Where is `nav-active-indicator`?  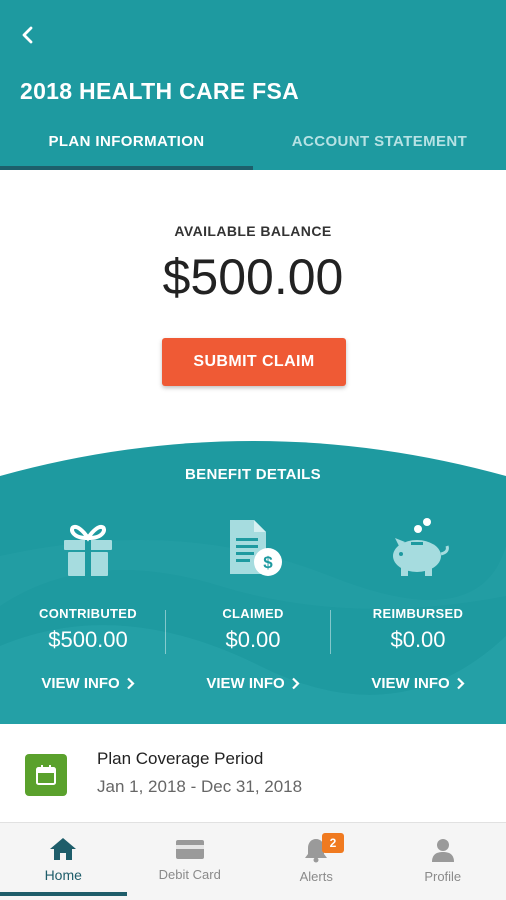
nav-active-indicator is located at coordinates (63, 894).